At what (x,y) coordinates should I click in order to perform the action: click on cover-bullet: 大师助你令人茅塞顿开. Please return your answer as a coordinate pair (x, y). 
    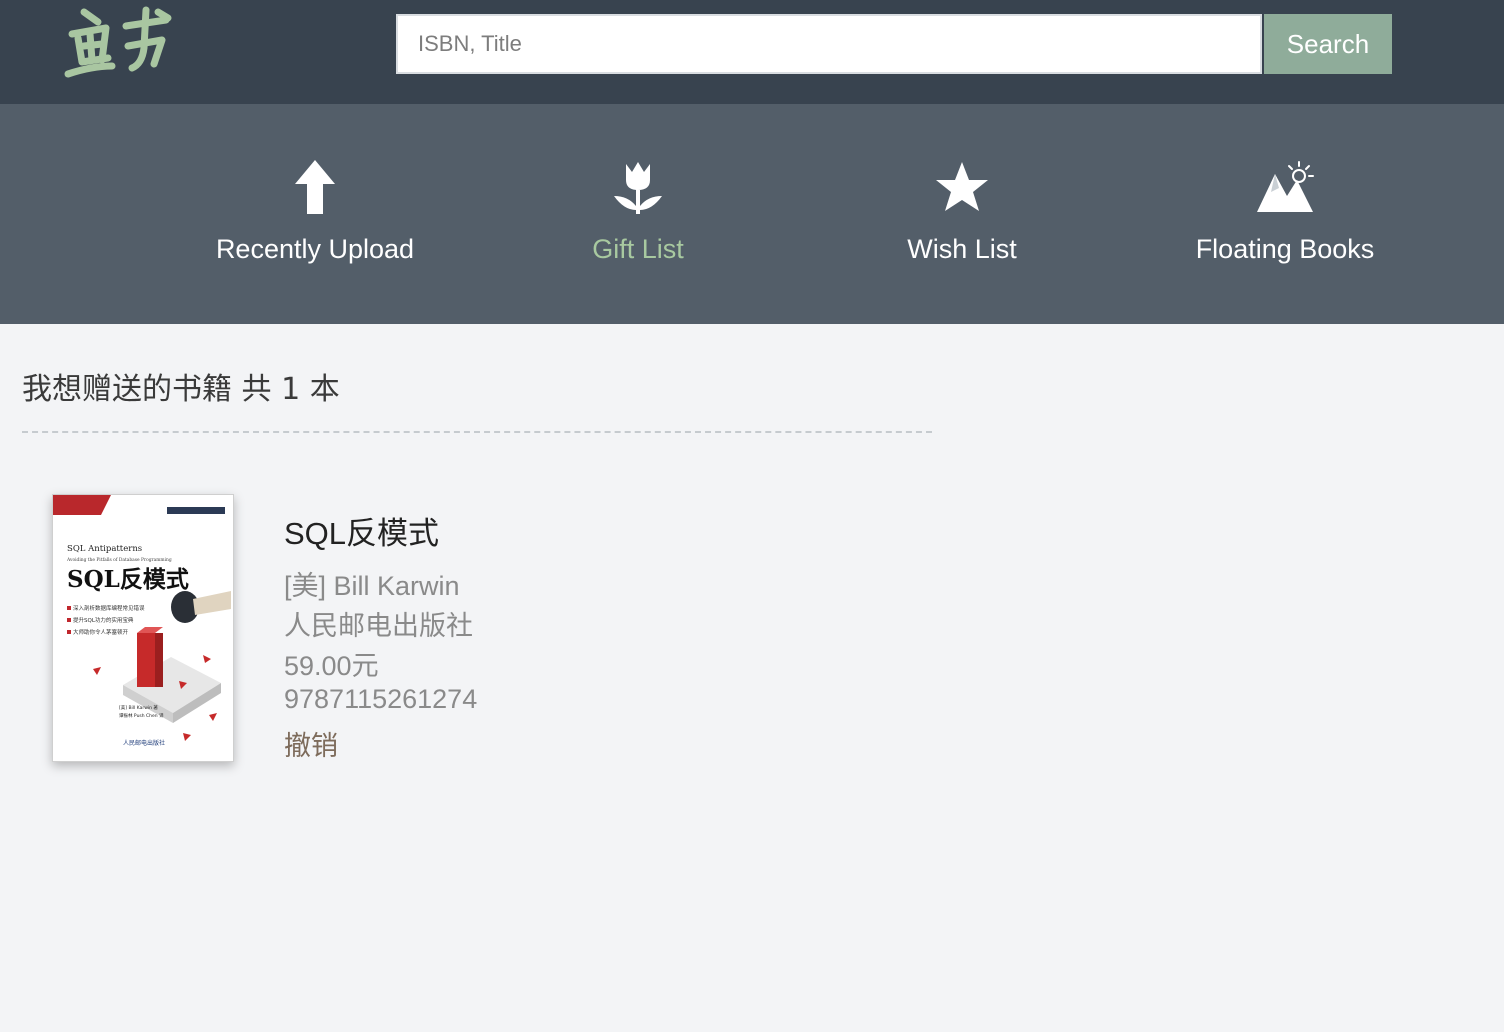
    Looking at the image, I should click on (101, 632).